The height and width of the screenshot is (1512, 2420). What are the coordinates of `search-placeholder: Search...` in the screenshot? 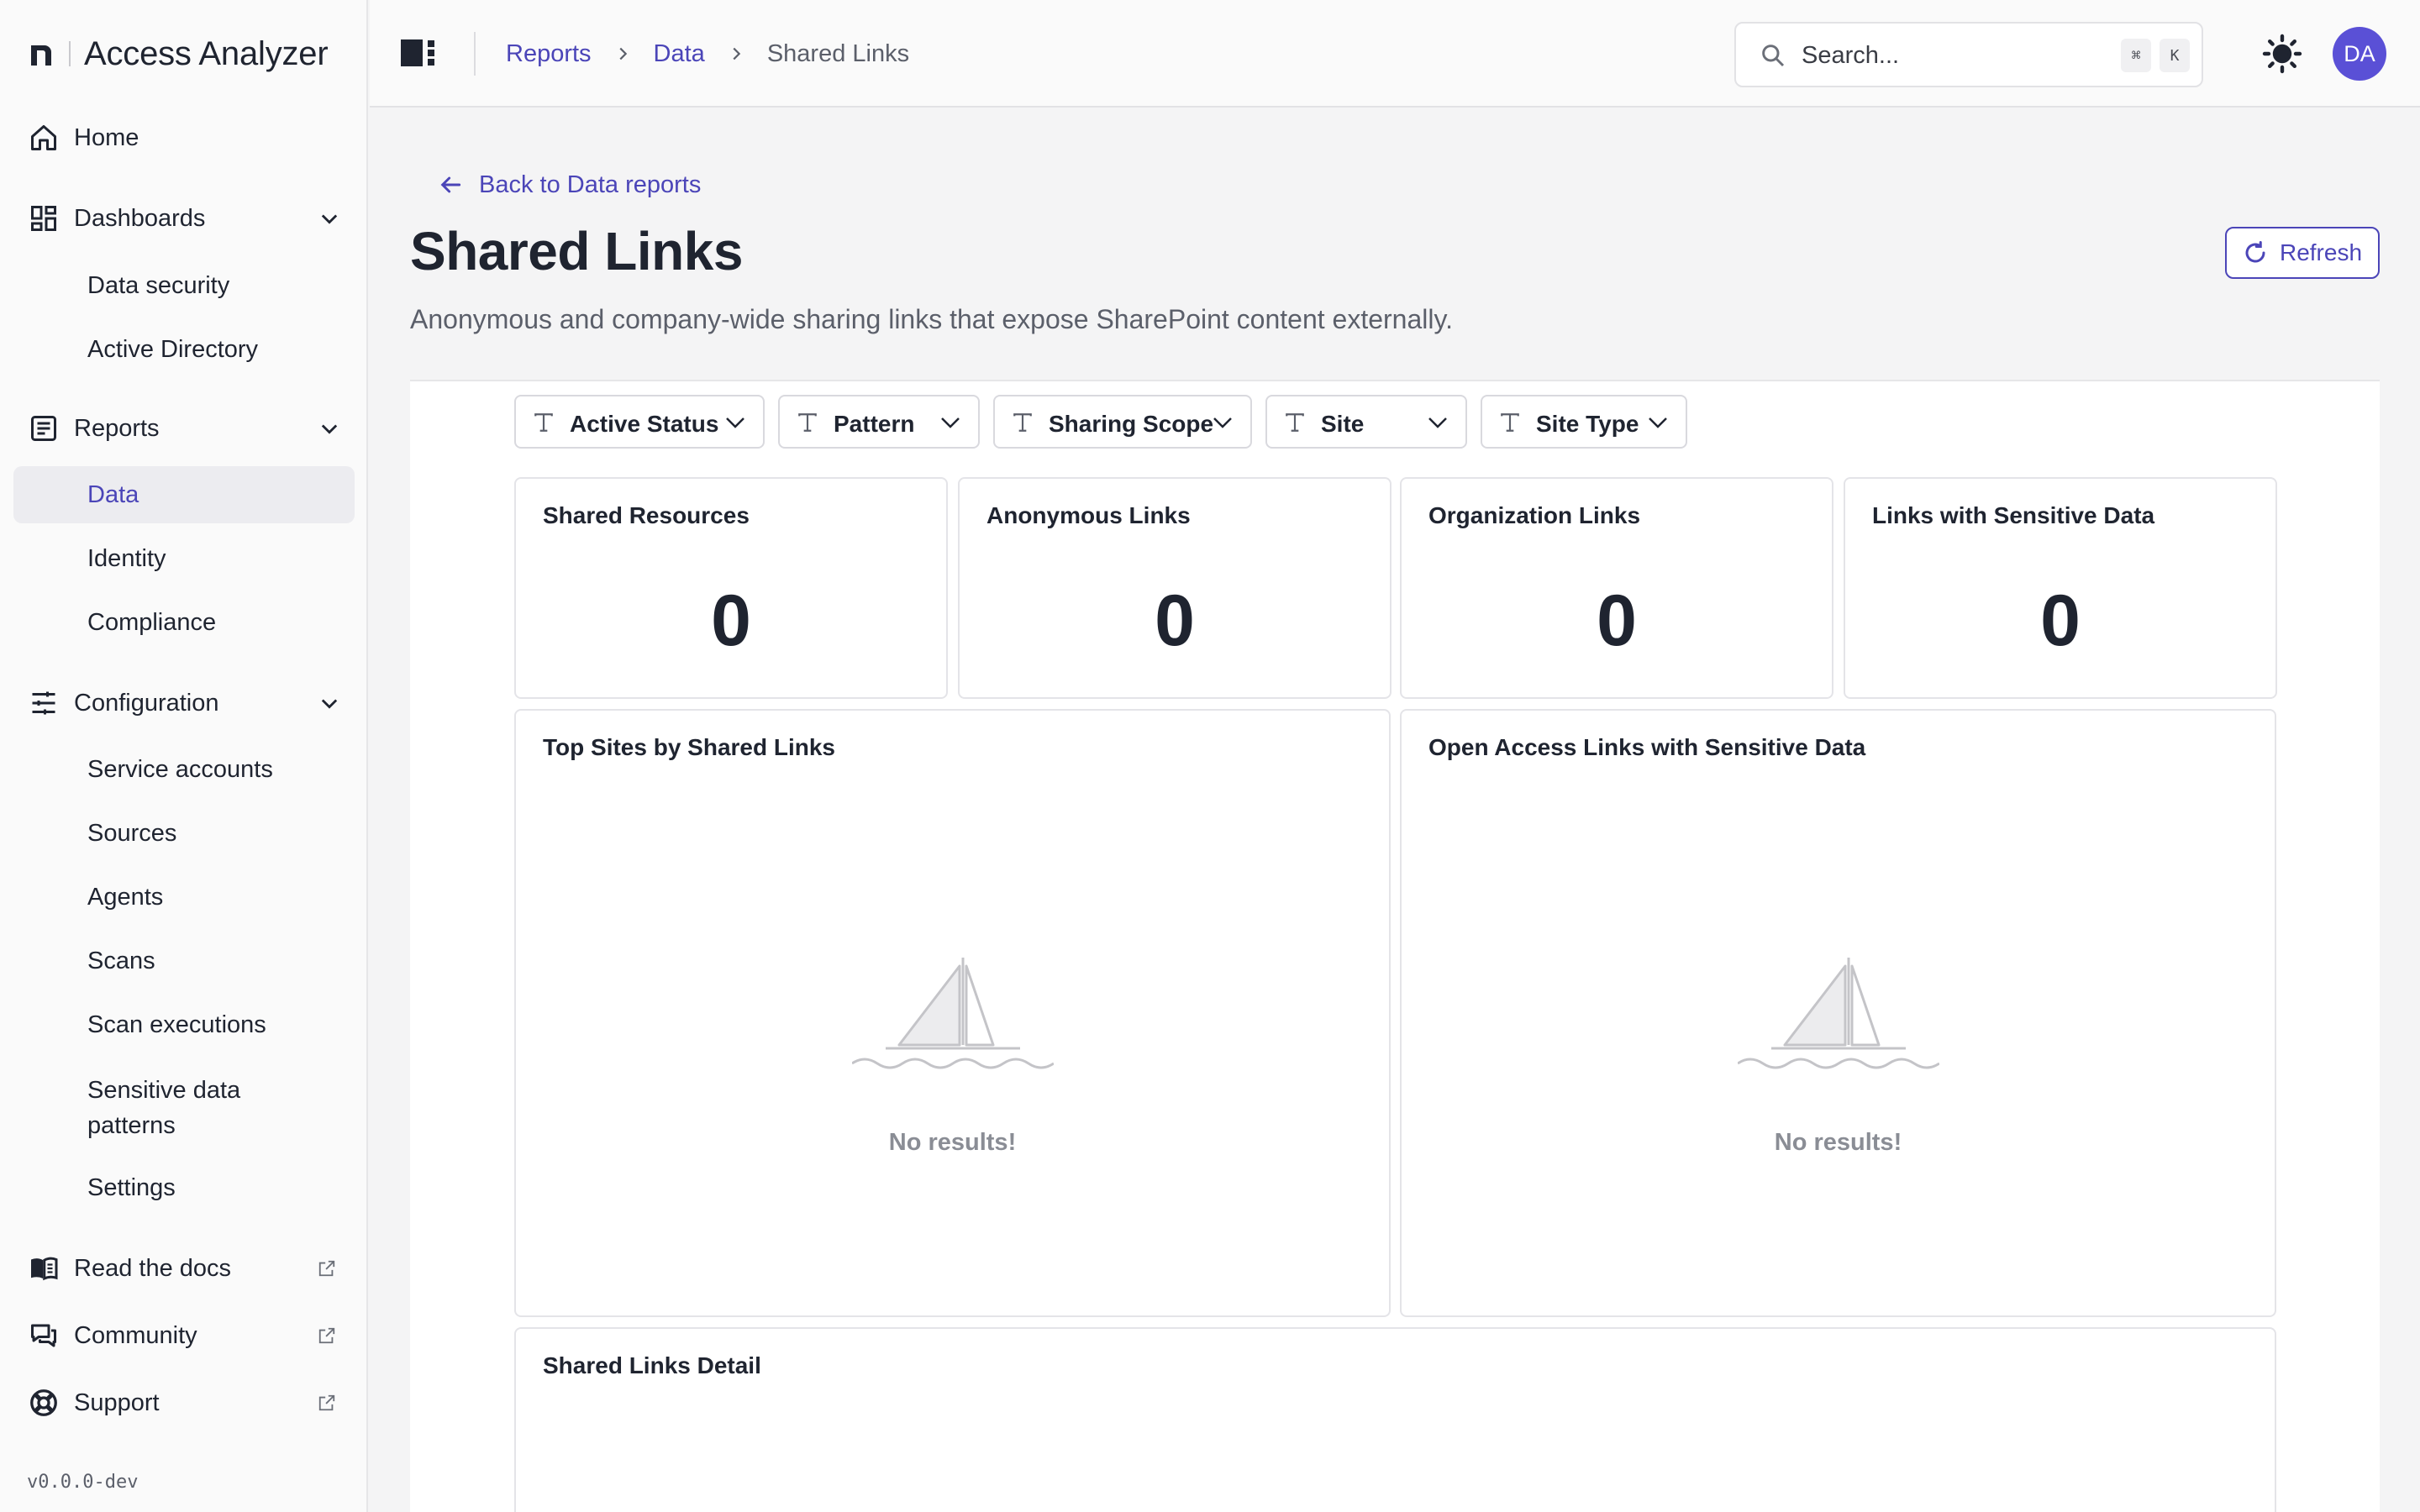 It's located at (1851, 55).